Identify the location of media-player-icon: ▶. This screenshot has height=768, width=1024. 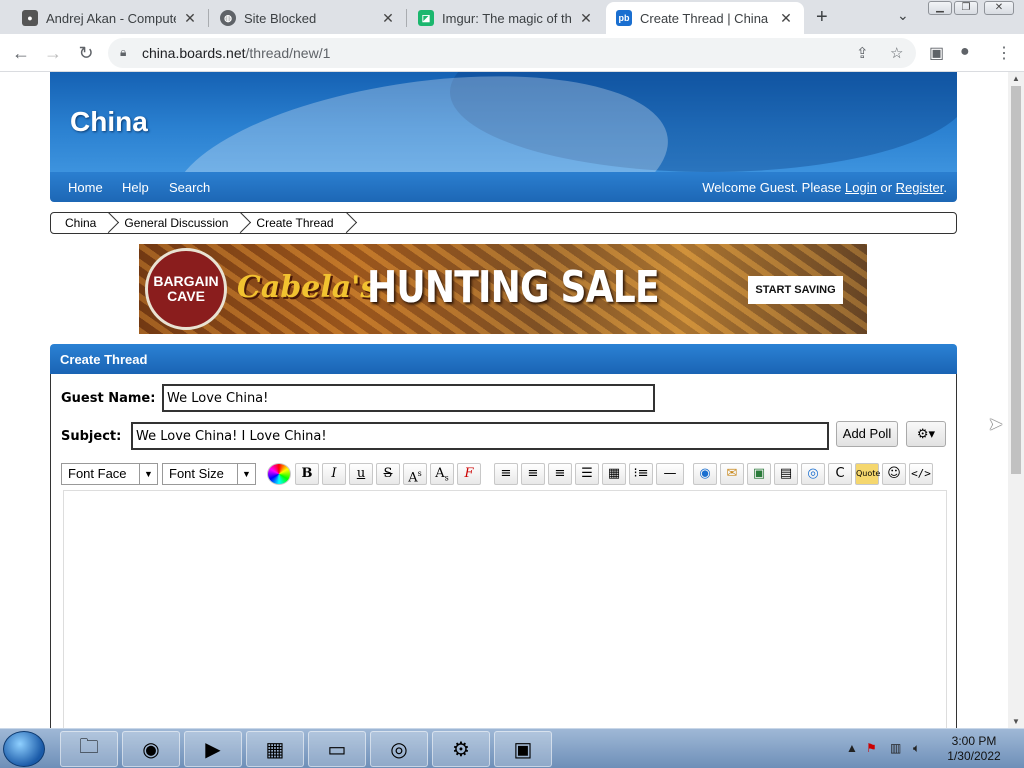
(213, 749).